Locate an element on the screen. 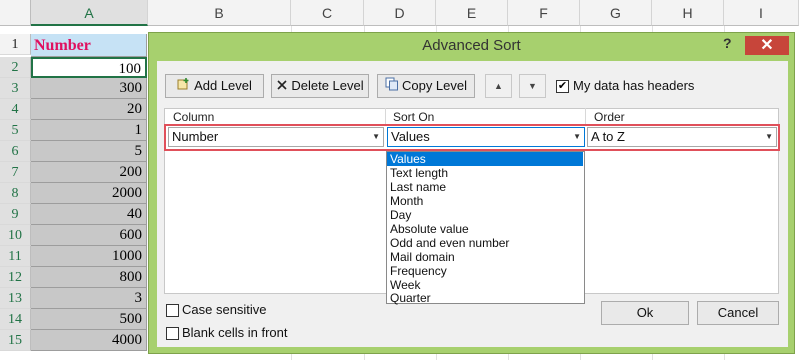 The width and height of the screenshot is (799, 360). column-header-e: E is located at coordinates (472, 13).